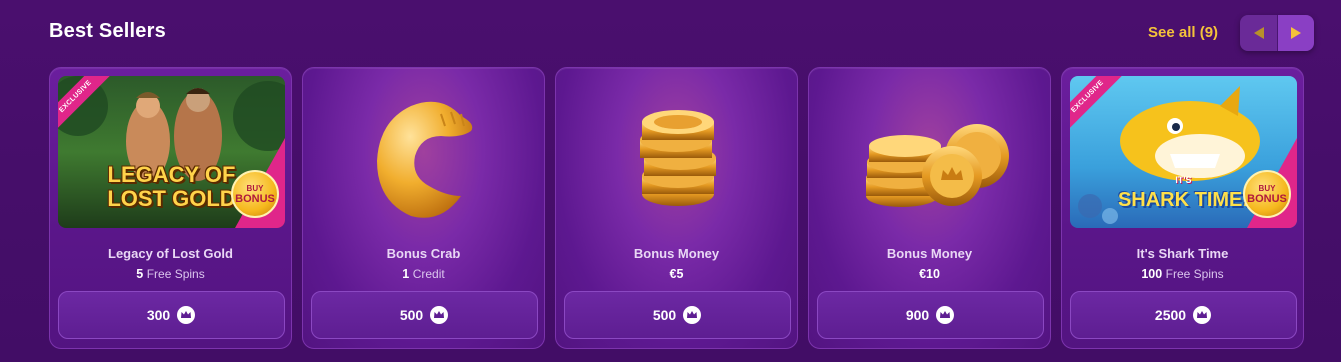  I want to click on game-artwork: EXCLUSIVE LEGACY OF LOST GOLD BUY BONUS, so click(171, 152).